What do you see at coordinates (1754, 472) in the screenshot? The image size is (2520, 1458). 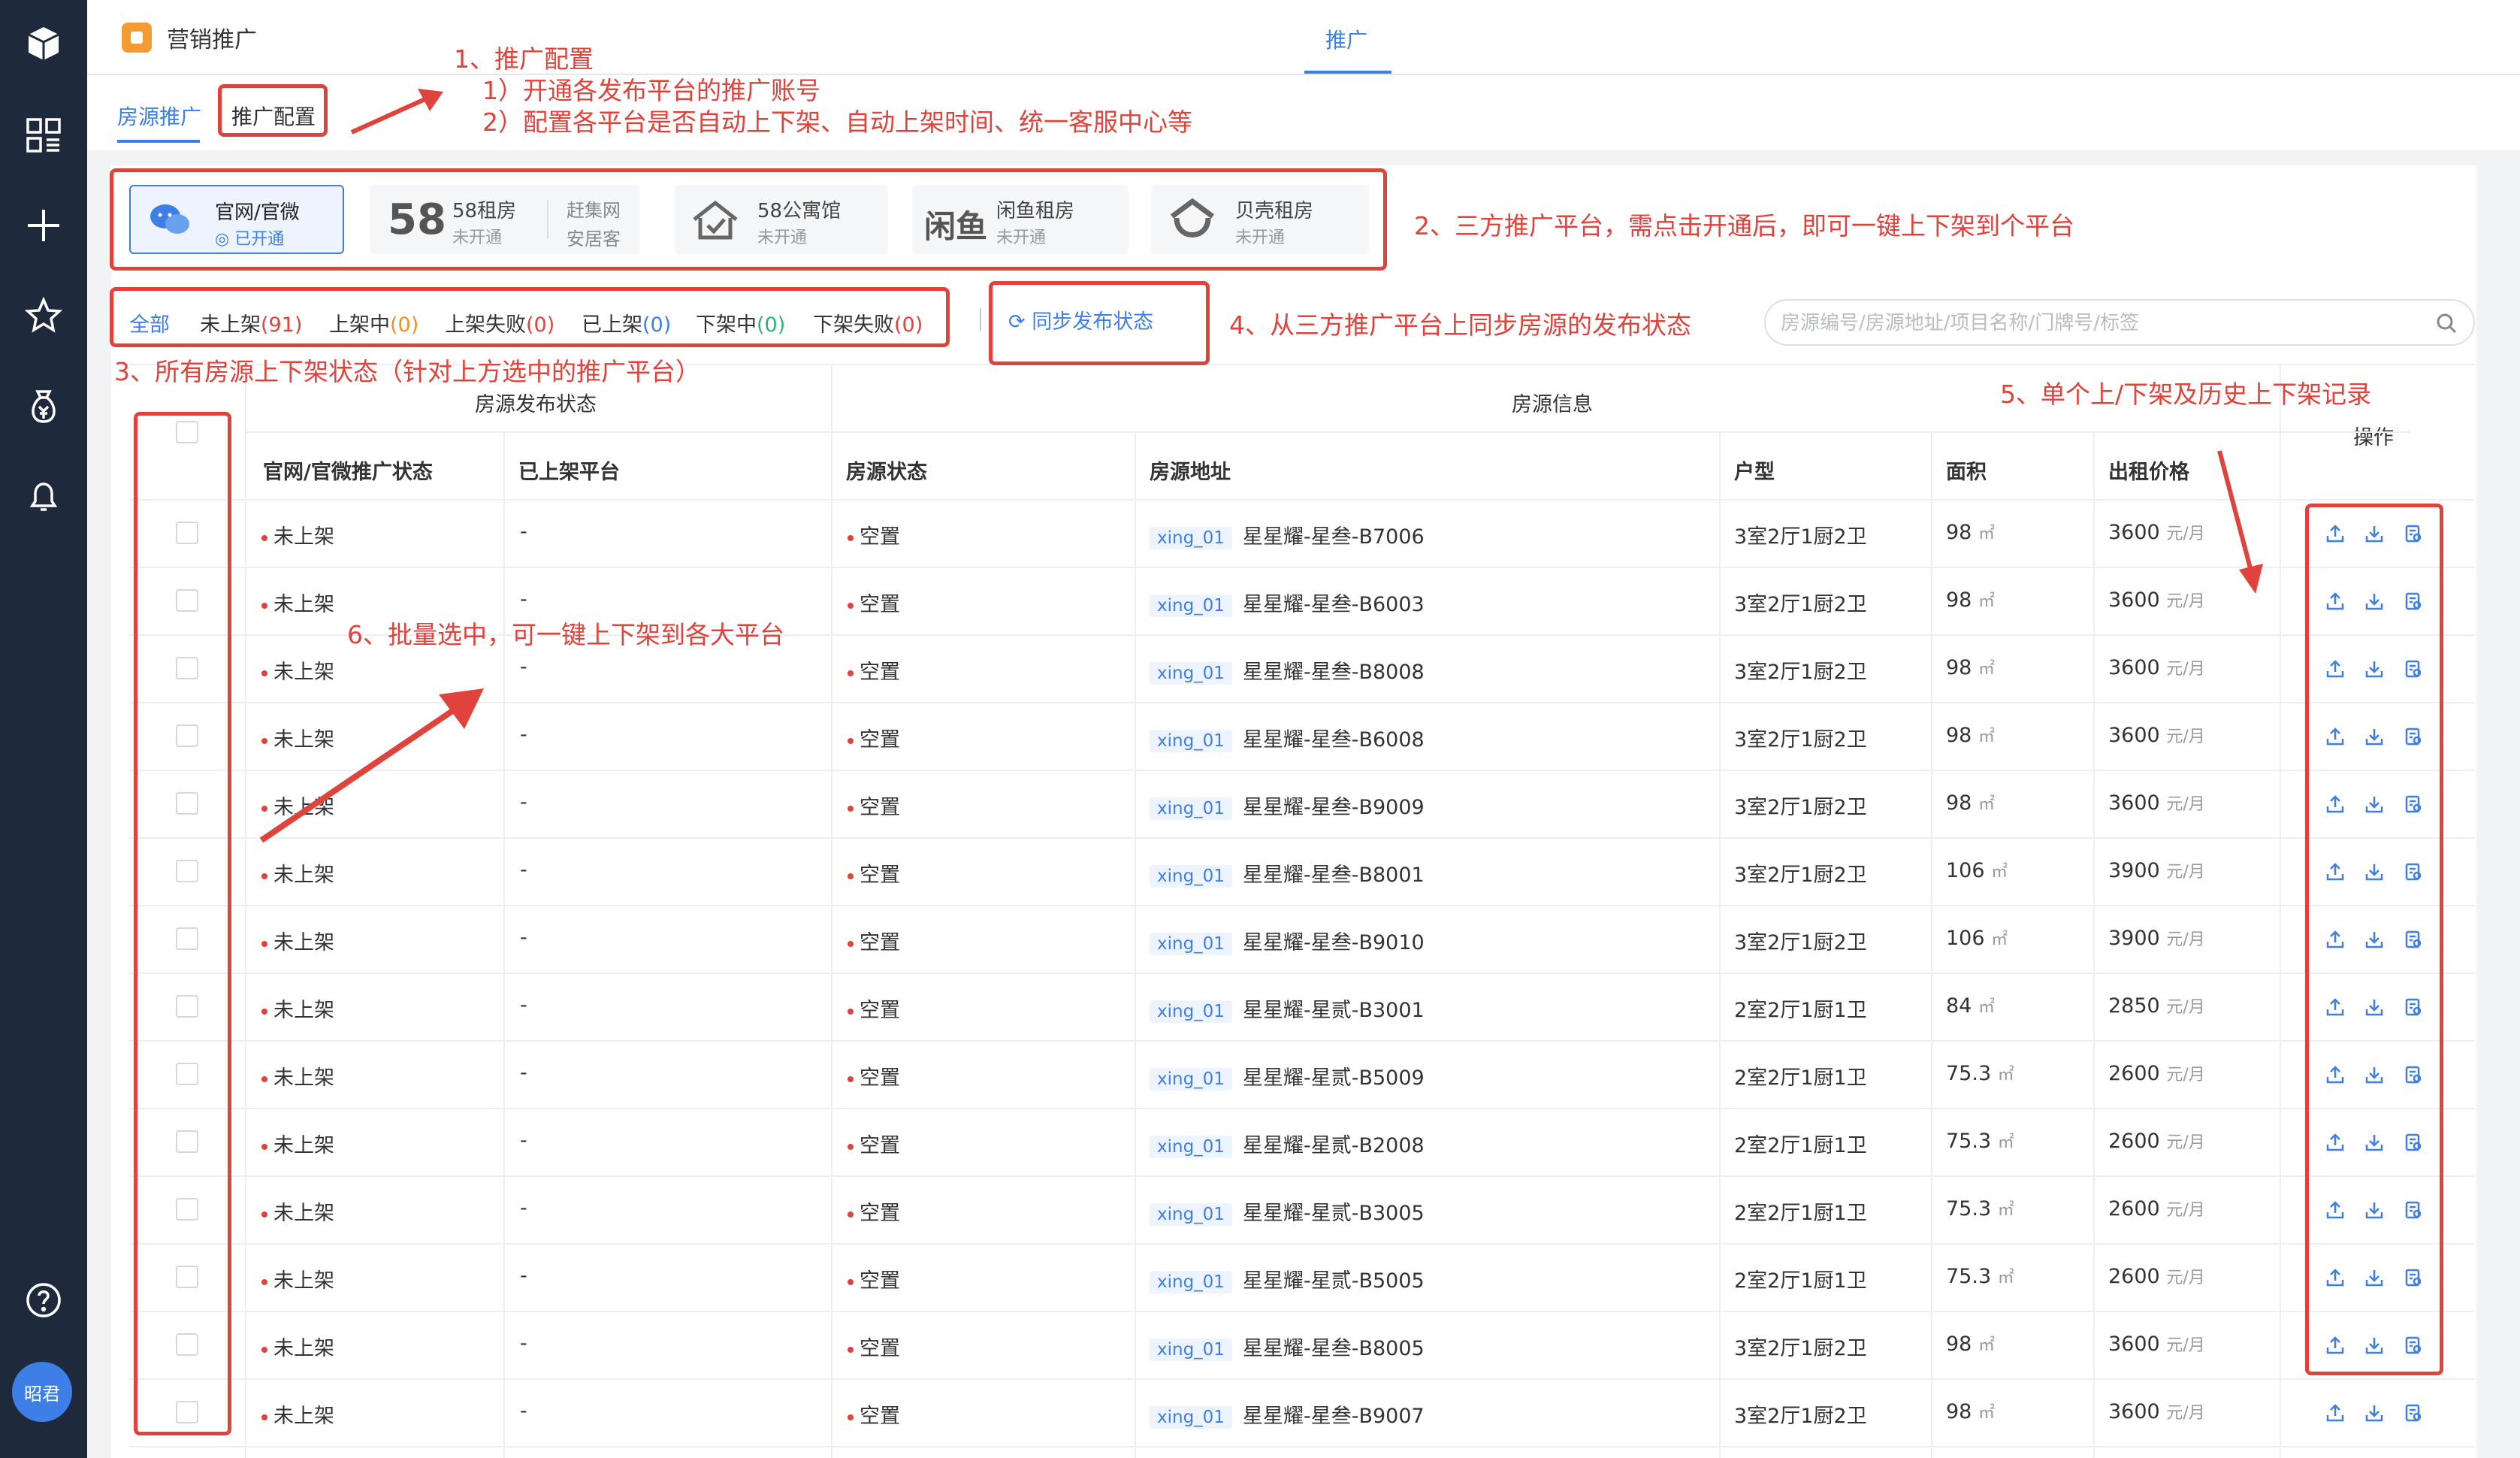 I see `col-layout: 户型` at bounding box center [1754, 472].